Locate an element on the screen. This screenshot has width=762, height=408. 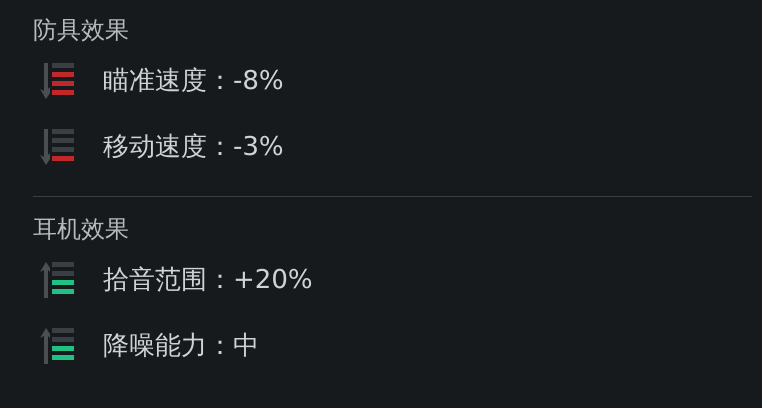
effect-label: 瞄准速度：-8% is located at coordinates (193, 81).